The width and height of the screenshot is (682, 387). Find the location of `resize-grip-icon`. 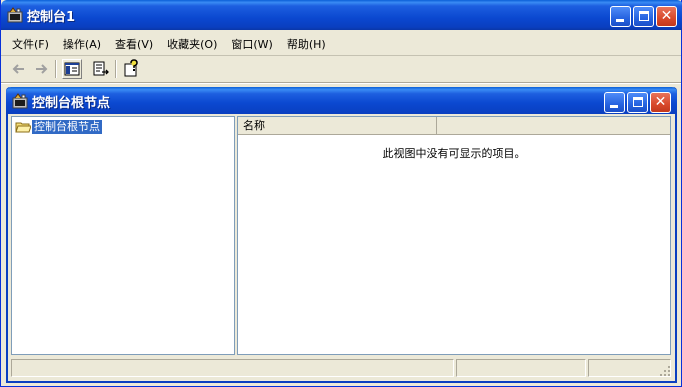

resize-grip-icon is located at coordinates (665, 371).